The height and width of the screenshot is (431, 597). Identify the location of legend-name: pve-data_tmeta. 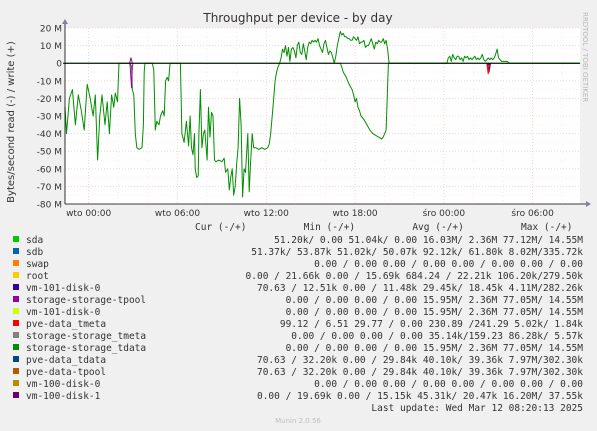
(66, 324).